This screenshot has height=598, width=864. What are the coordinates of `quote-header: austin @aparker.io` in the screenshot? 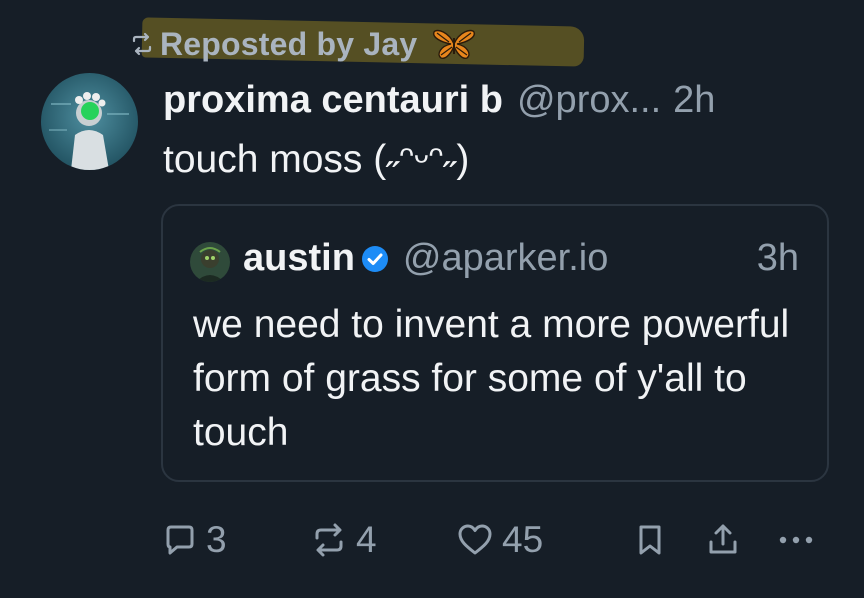 It's located at (425, 258).